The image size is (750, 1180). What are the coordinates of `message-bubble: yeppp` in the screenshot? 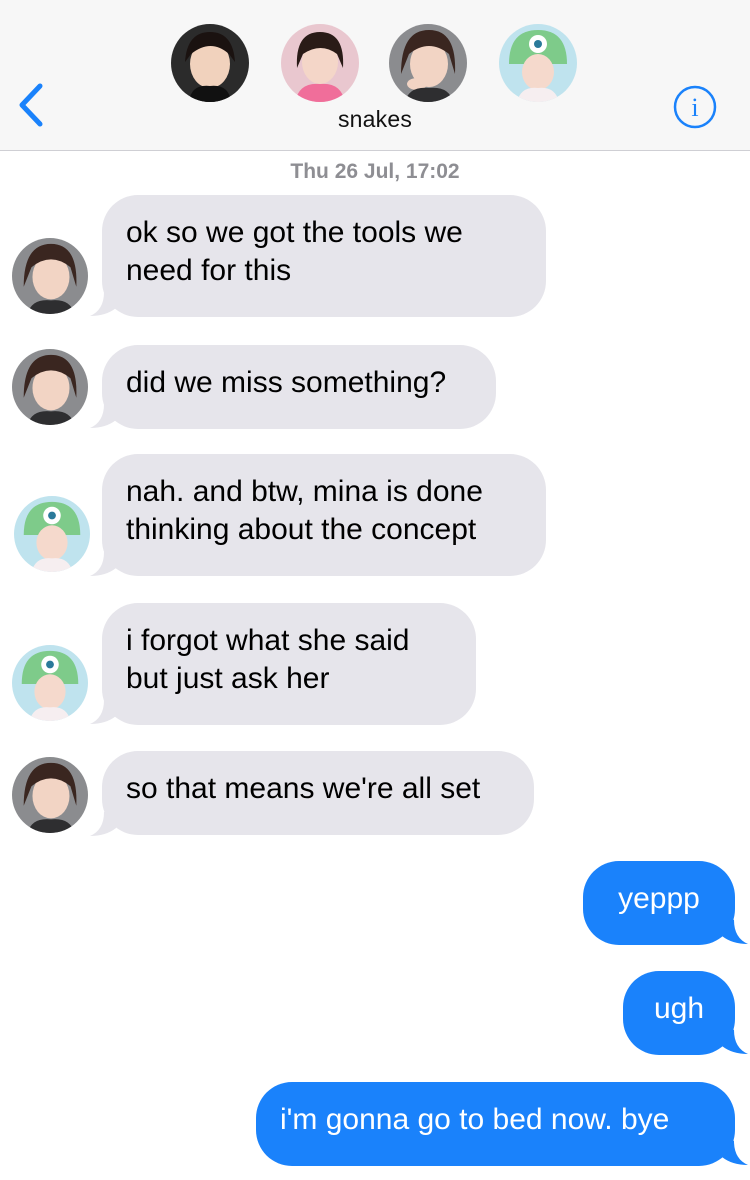 It's located at (659, 903).